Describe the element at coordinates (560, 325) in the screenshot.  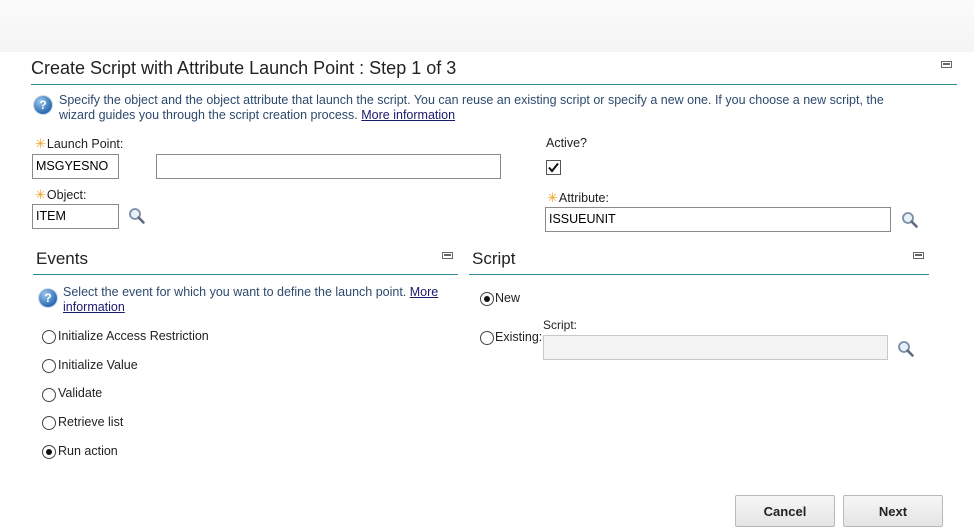
I see `script-field-label: Script:` at that location.